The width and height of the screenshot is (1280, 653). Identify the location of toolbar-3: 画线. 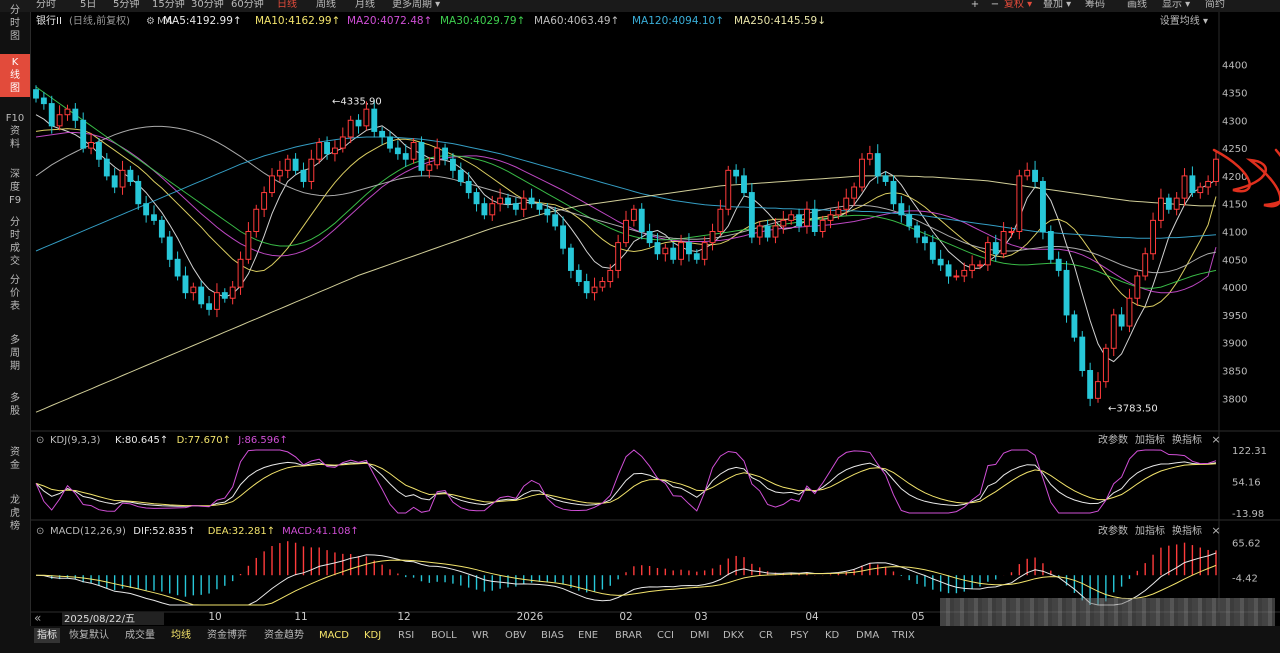
(1137, 5).